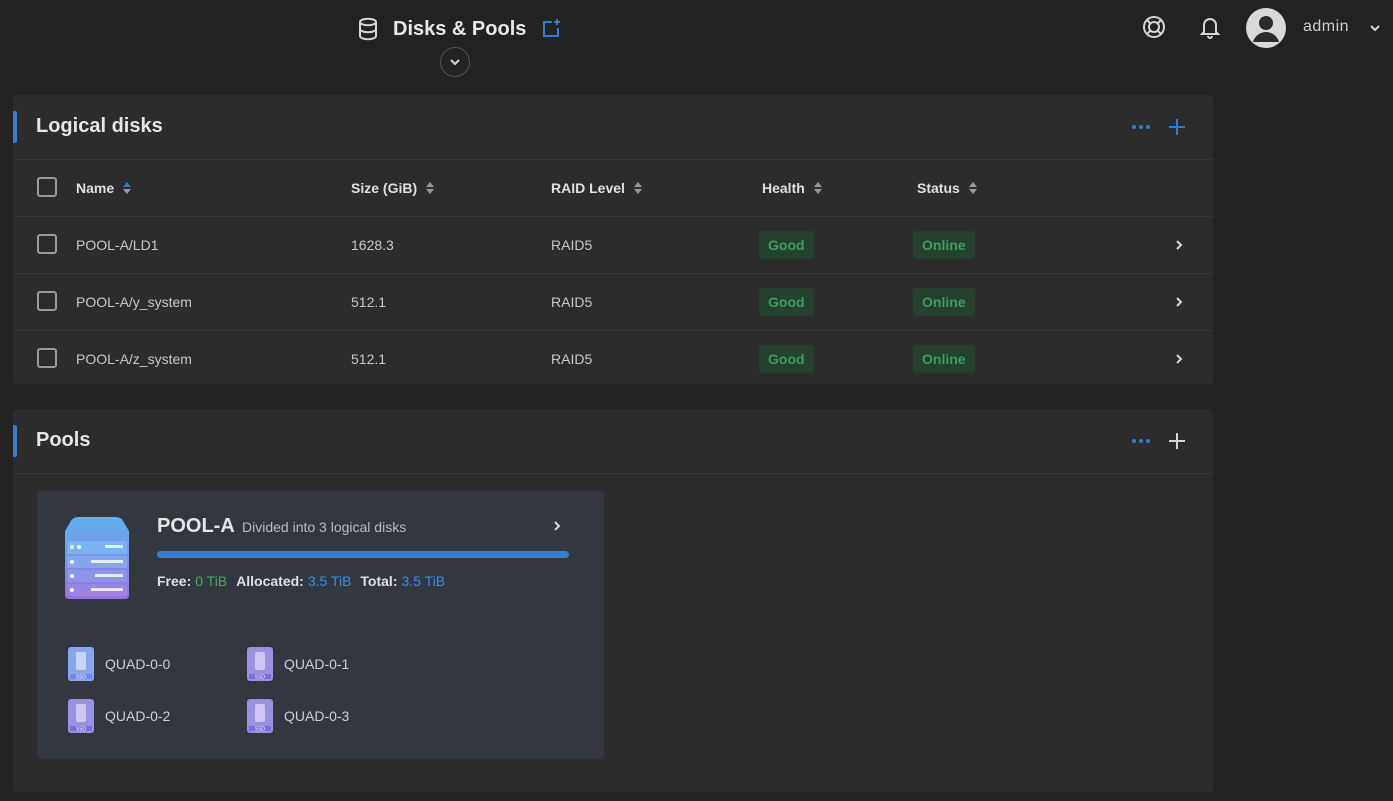 This screenshot has width=1393, height=801. What do you see at coordinates (423, 581) in the screenshot?
I see `total-value: 3.5 TiB` at bounding box center [423, 581].